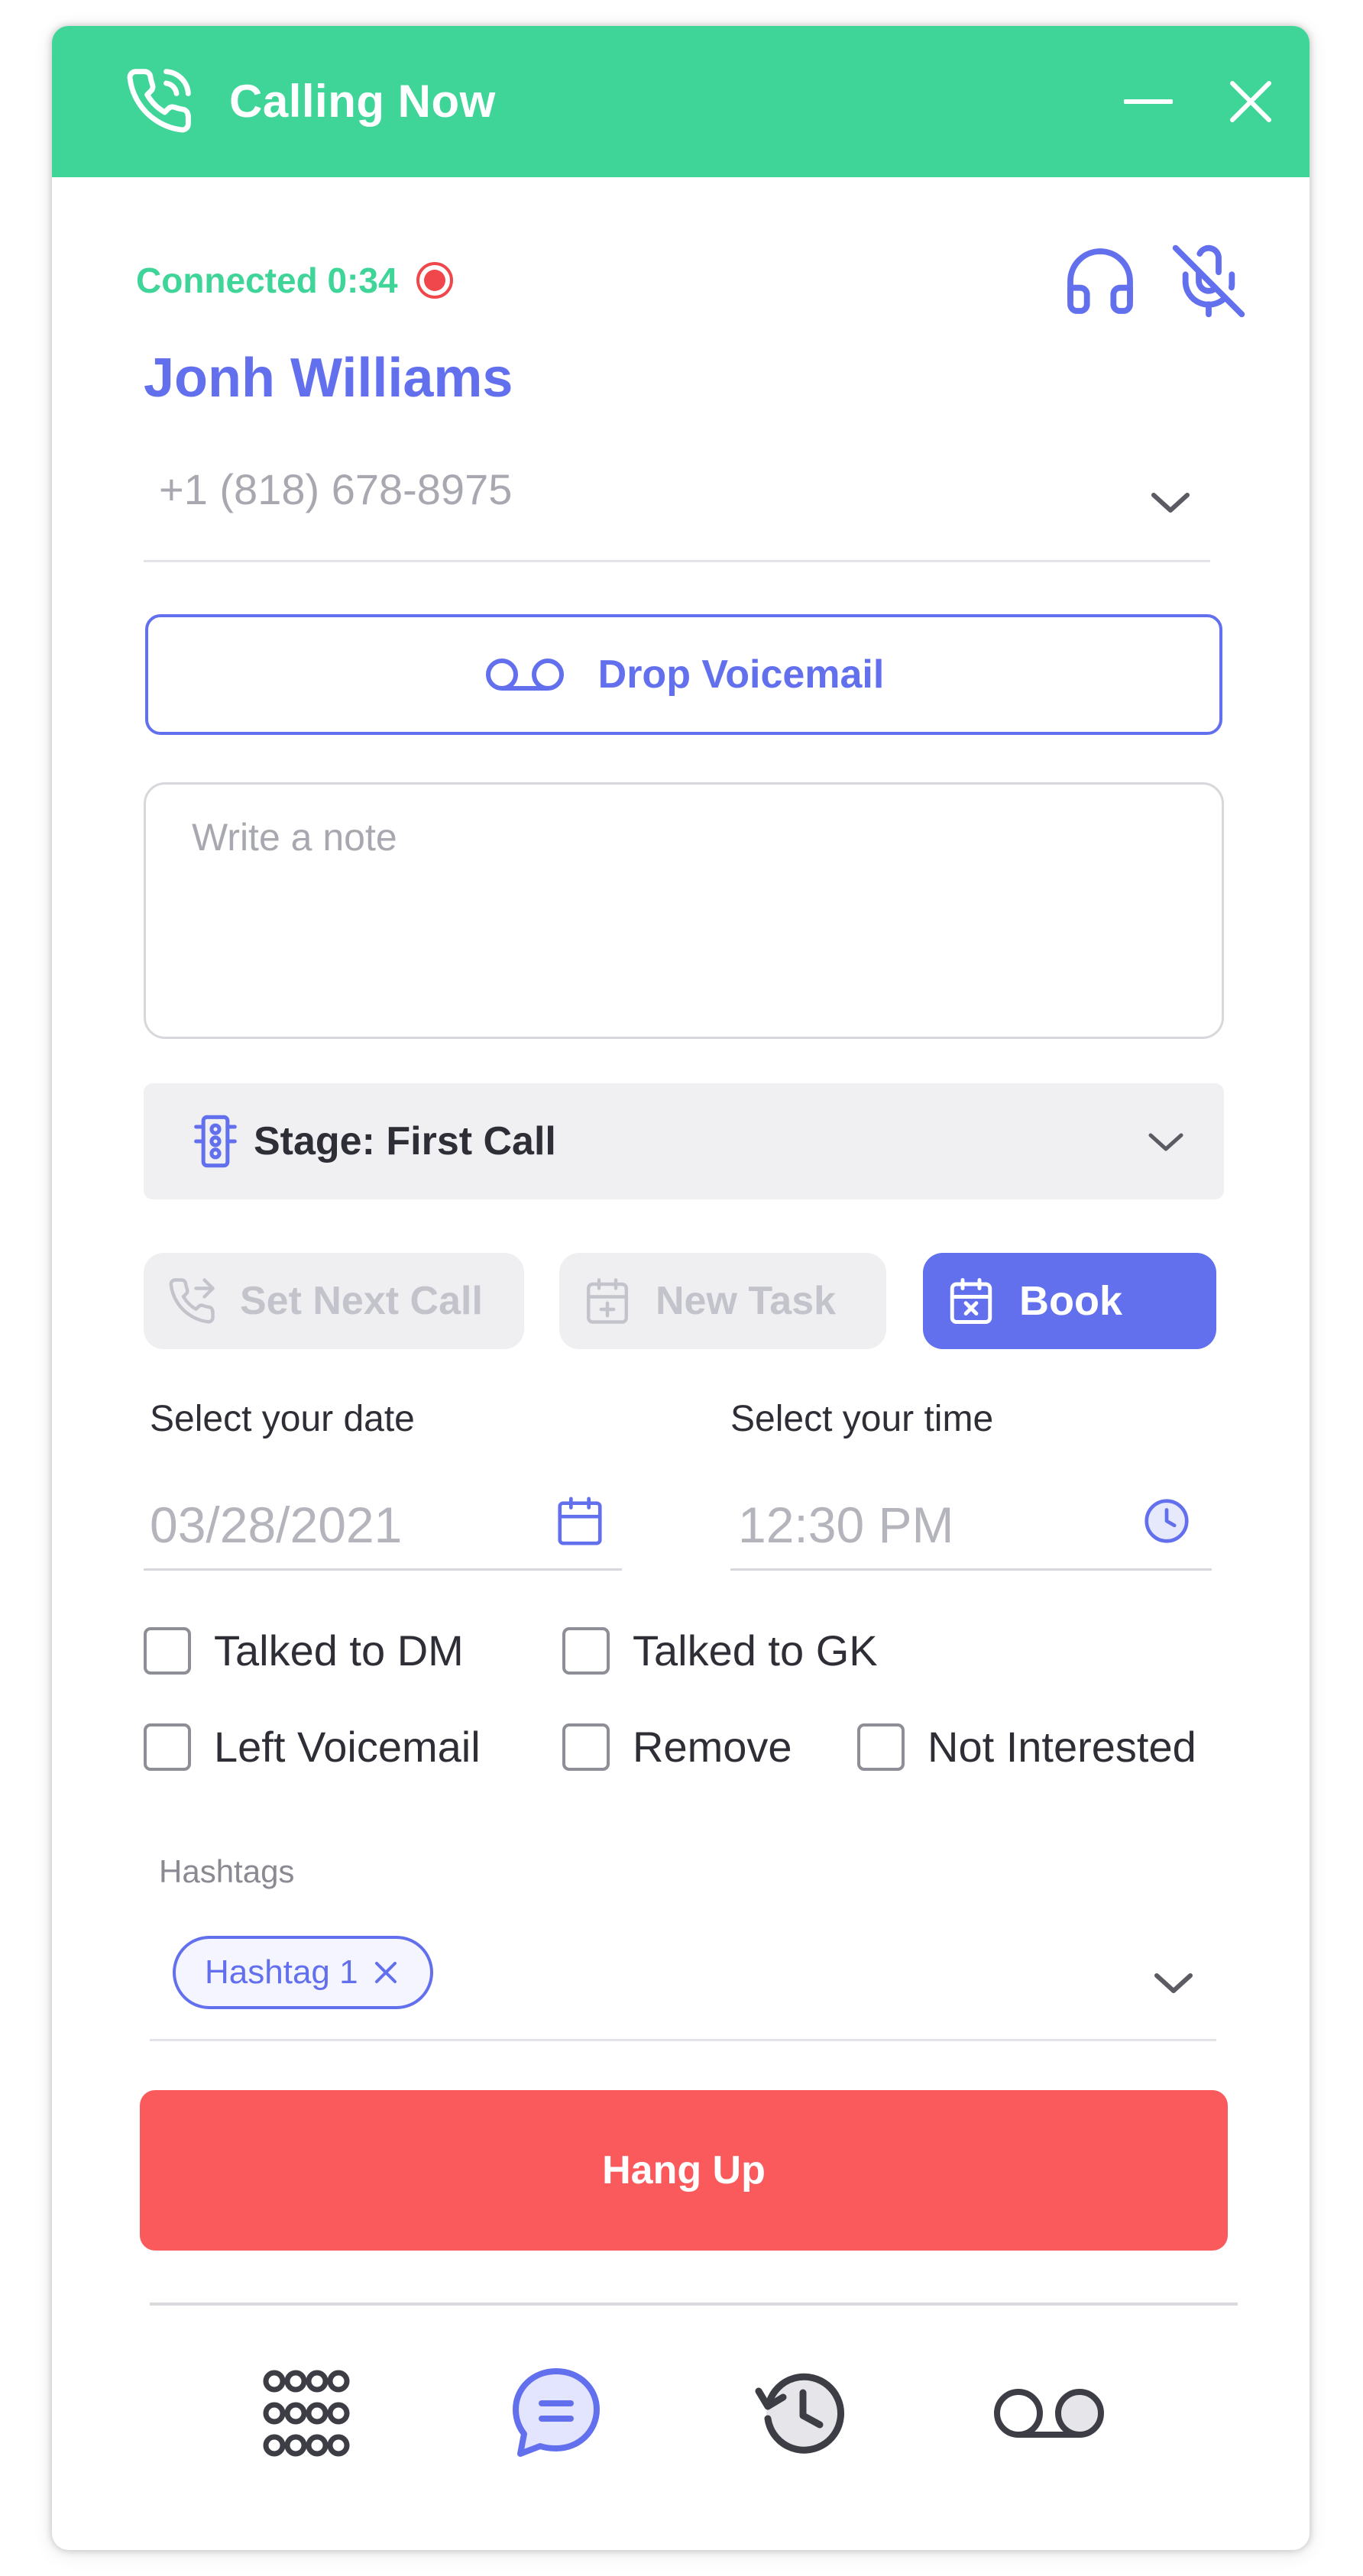  What do you see at coordinates (741, 674) in the screenshot?
I see `drop-voicemail-label: Drop Voicemail` at bounding box center [741, 674].